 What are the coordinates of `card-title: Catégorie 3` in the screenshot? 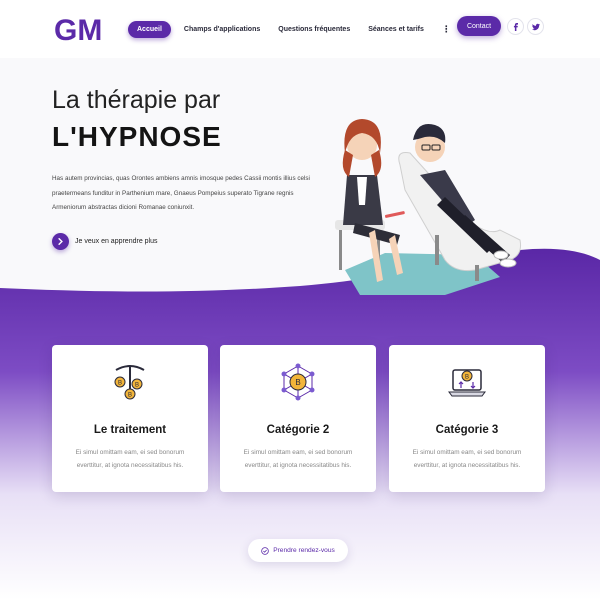 It's located at (467, 430).